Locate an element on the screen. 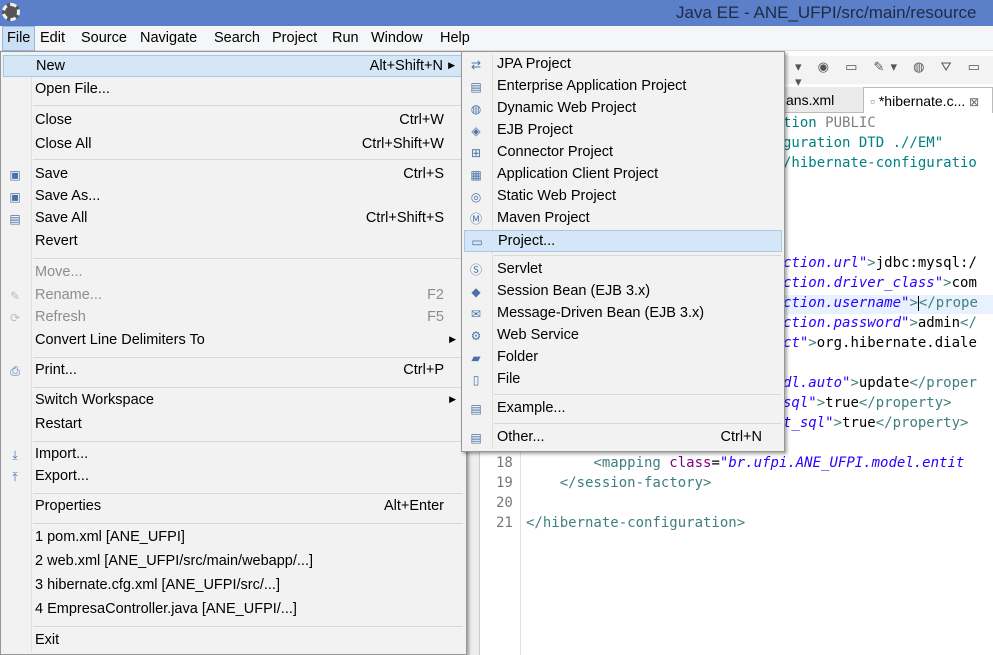  menu-item-print: ⎙ Print... Ctrl+P is located at coordinates (233, 371).